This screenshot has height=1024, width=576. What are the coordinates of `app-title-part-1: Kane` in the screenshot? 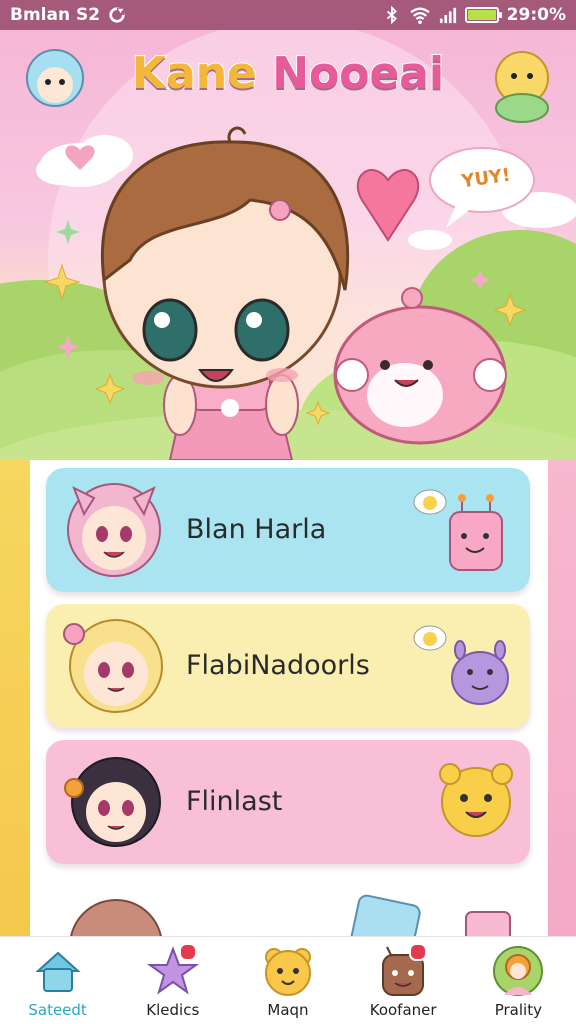 It's located at (194, 73).